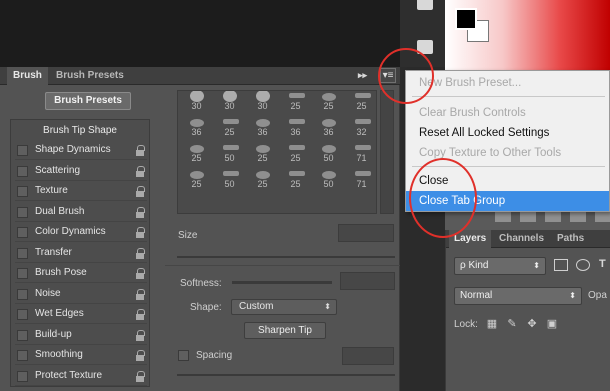 The width and height of the screenshot is (610, 391). I want to click on brush-option-row: Protect Texture, so click(81, 377).